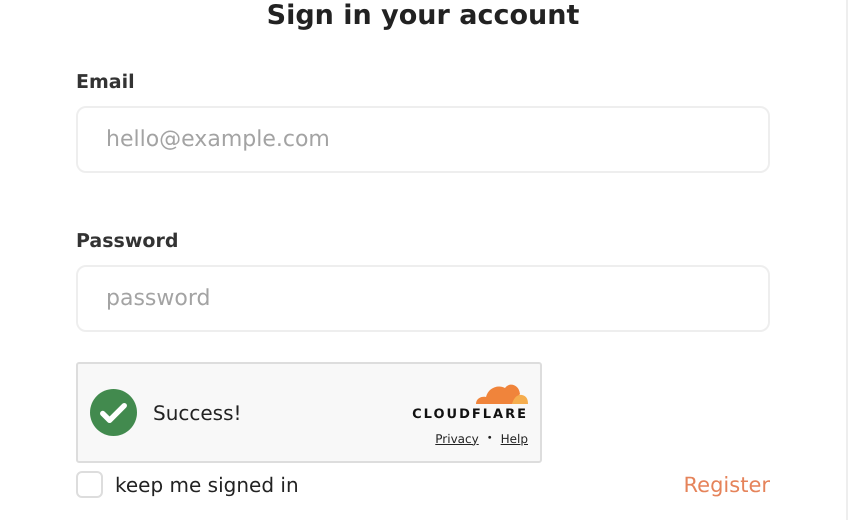  Describe the element at coordinates (423, 139) in the screenshot. I see `email-field: hello@example.com` at that location.